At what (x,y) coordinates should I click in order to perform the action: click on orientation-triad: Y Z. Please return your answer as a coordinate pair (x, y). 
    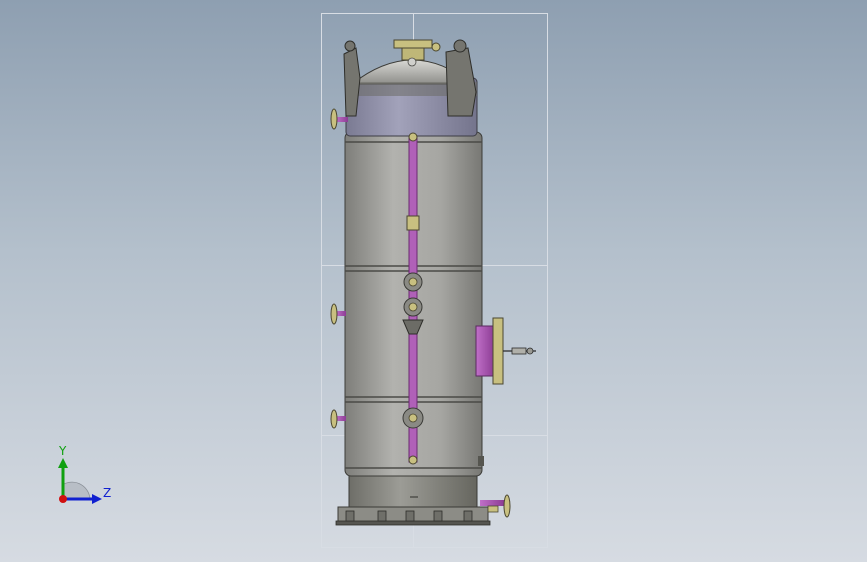
    Looking at the image, I should click on (84, 474).